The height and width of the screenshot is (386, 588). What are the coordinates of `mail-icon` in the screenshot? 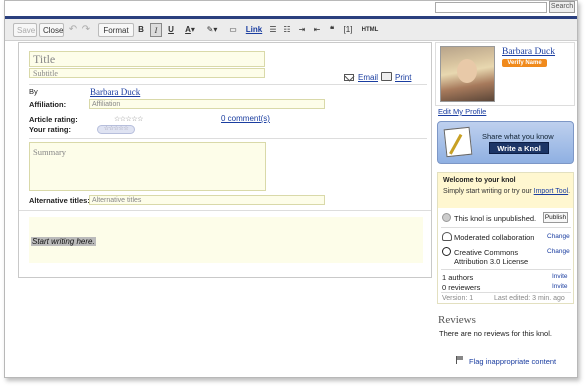 It's located at (349, 77).